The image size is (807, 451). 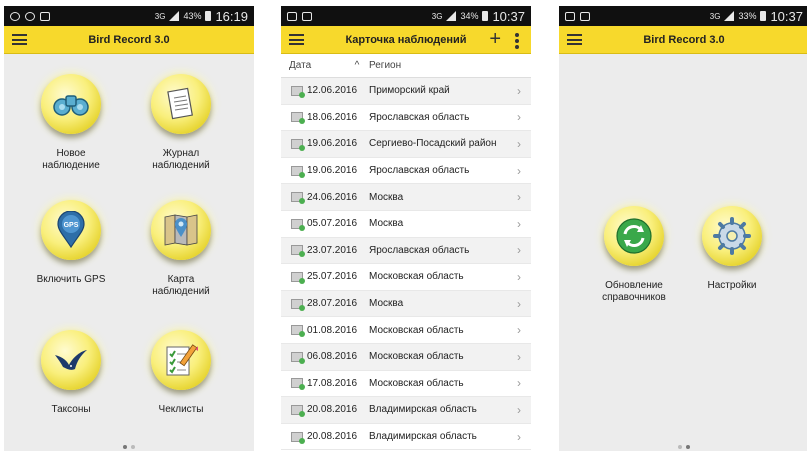 I want to click on observation-journal-tile: Журнал наблюдений, so click(x=181, y=123).